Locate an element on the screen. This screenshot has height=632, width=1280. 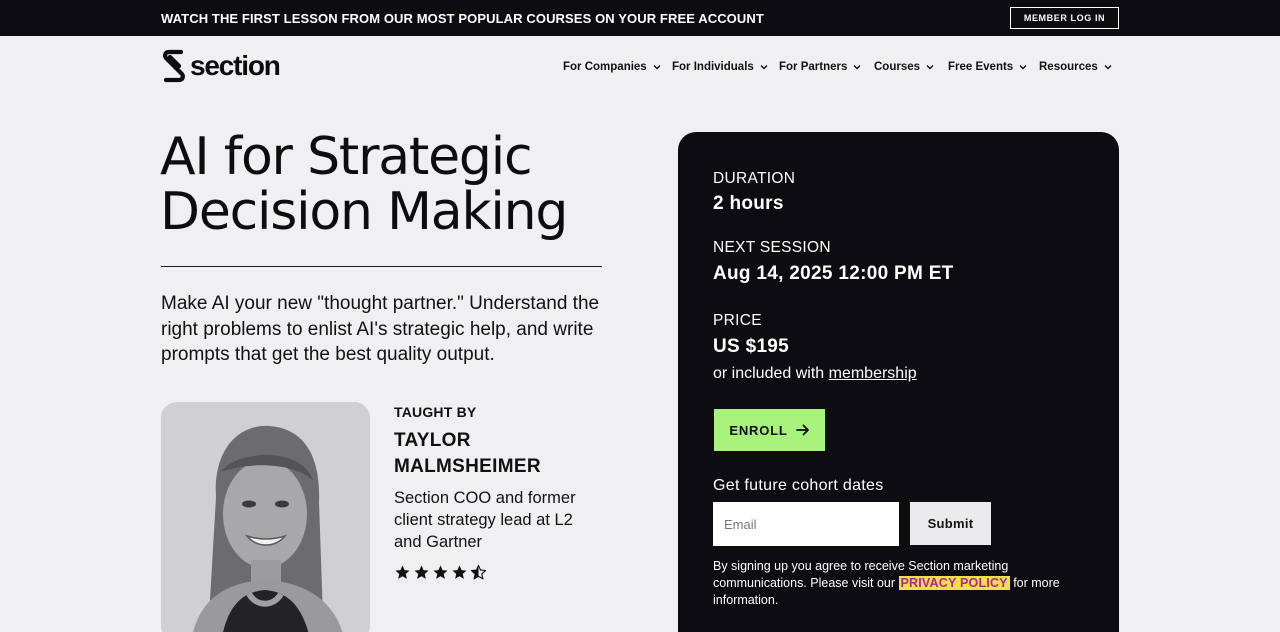
page-title: AI for Strategic Decision Making is located at coordinates (395, 185).